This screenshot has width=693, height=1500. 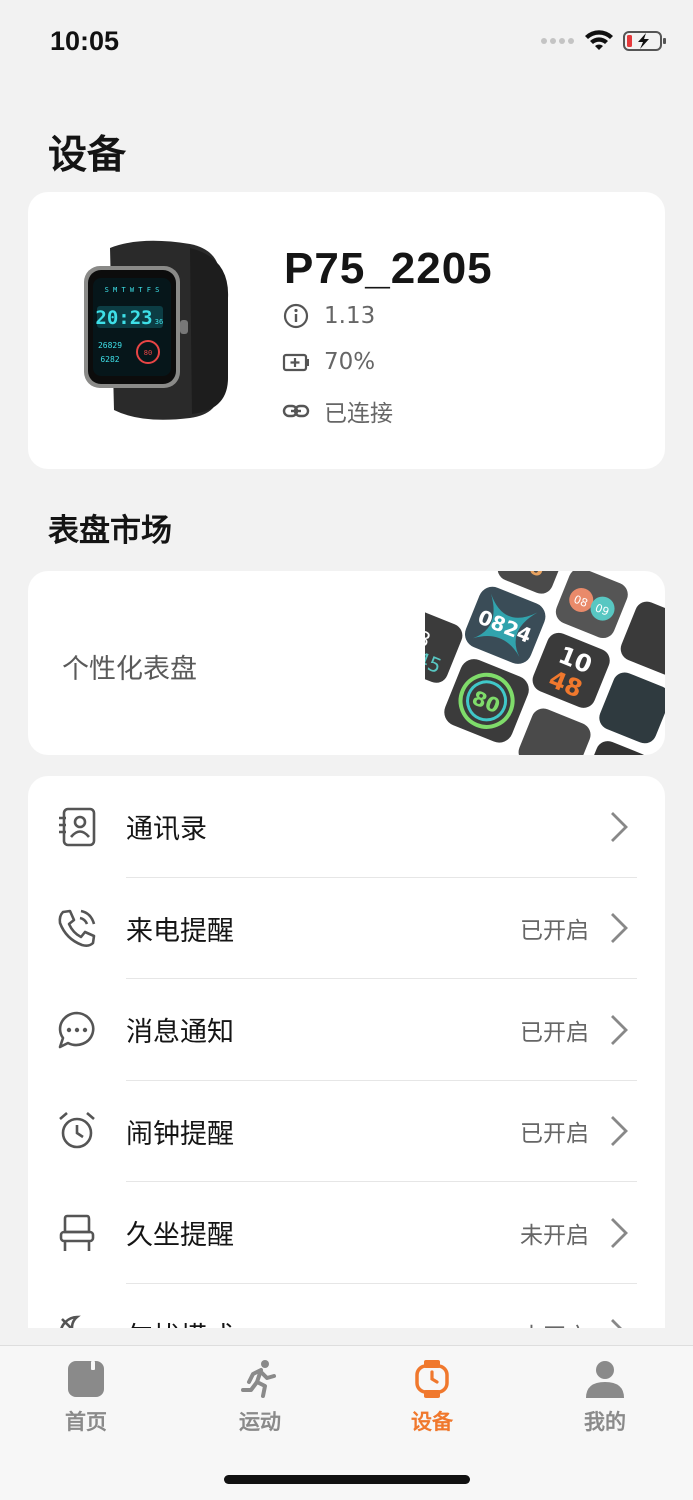 I want to click on link-icon, so click(x=296, y=411).